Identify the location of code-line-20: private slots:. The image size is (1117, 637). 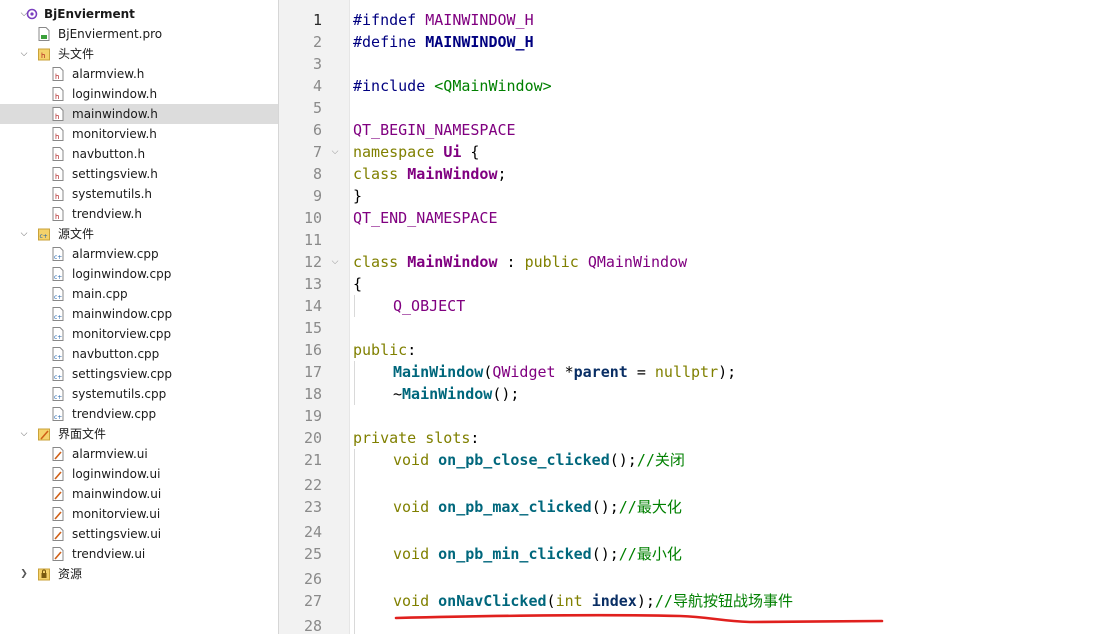
(416, 438).